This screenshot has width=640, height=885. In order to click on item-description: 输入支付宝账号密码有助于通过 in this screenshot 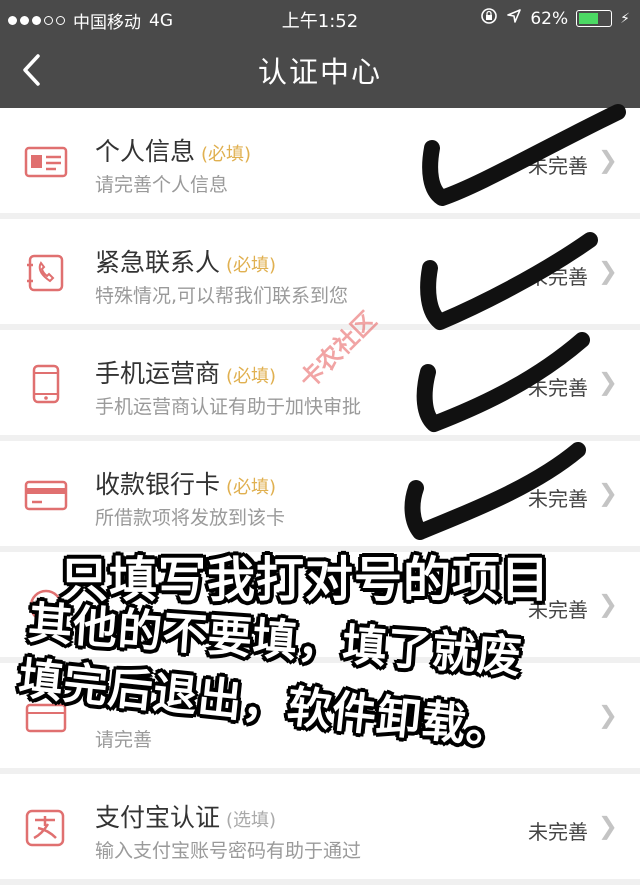, I will do `click(228, 851)`.